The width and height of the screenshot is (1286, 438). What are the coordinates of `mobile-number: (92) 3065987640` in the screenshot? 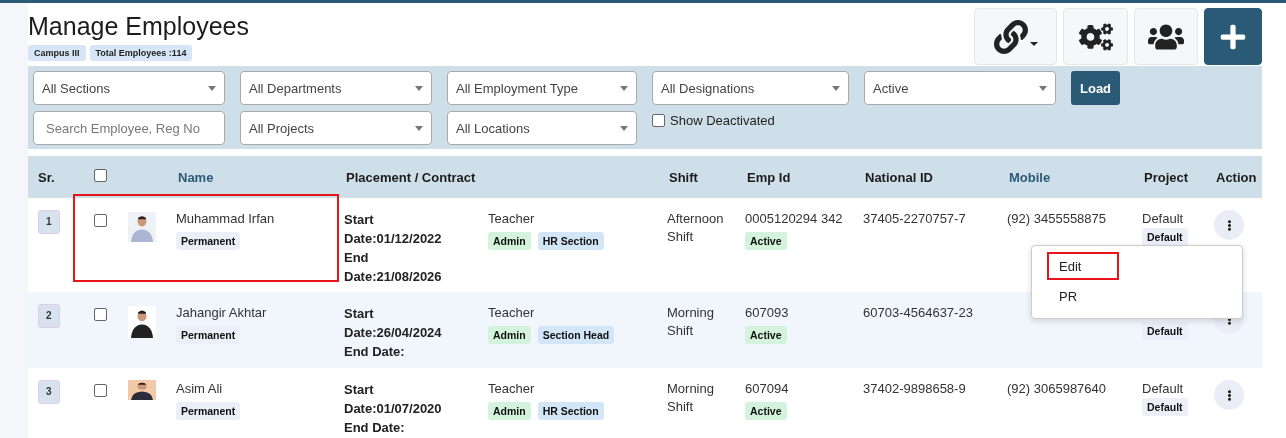 It's located at (1057, 389).